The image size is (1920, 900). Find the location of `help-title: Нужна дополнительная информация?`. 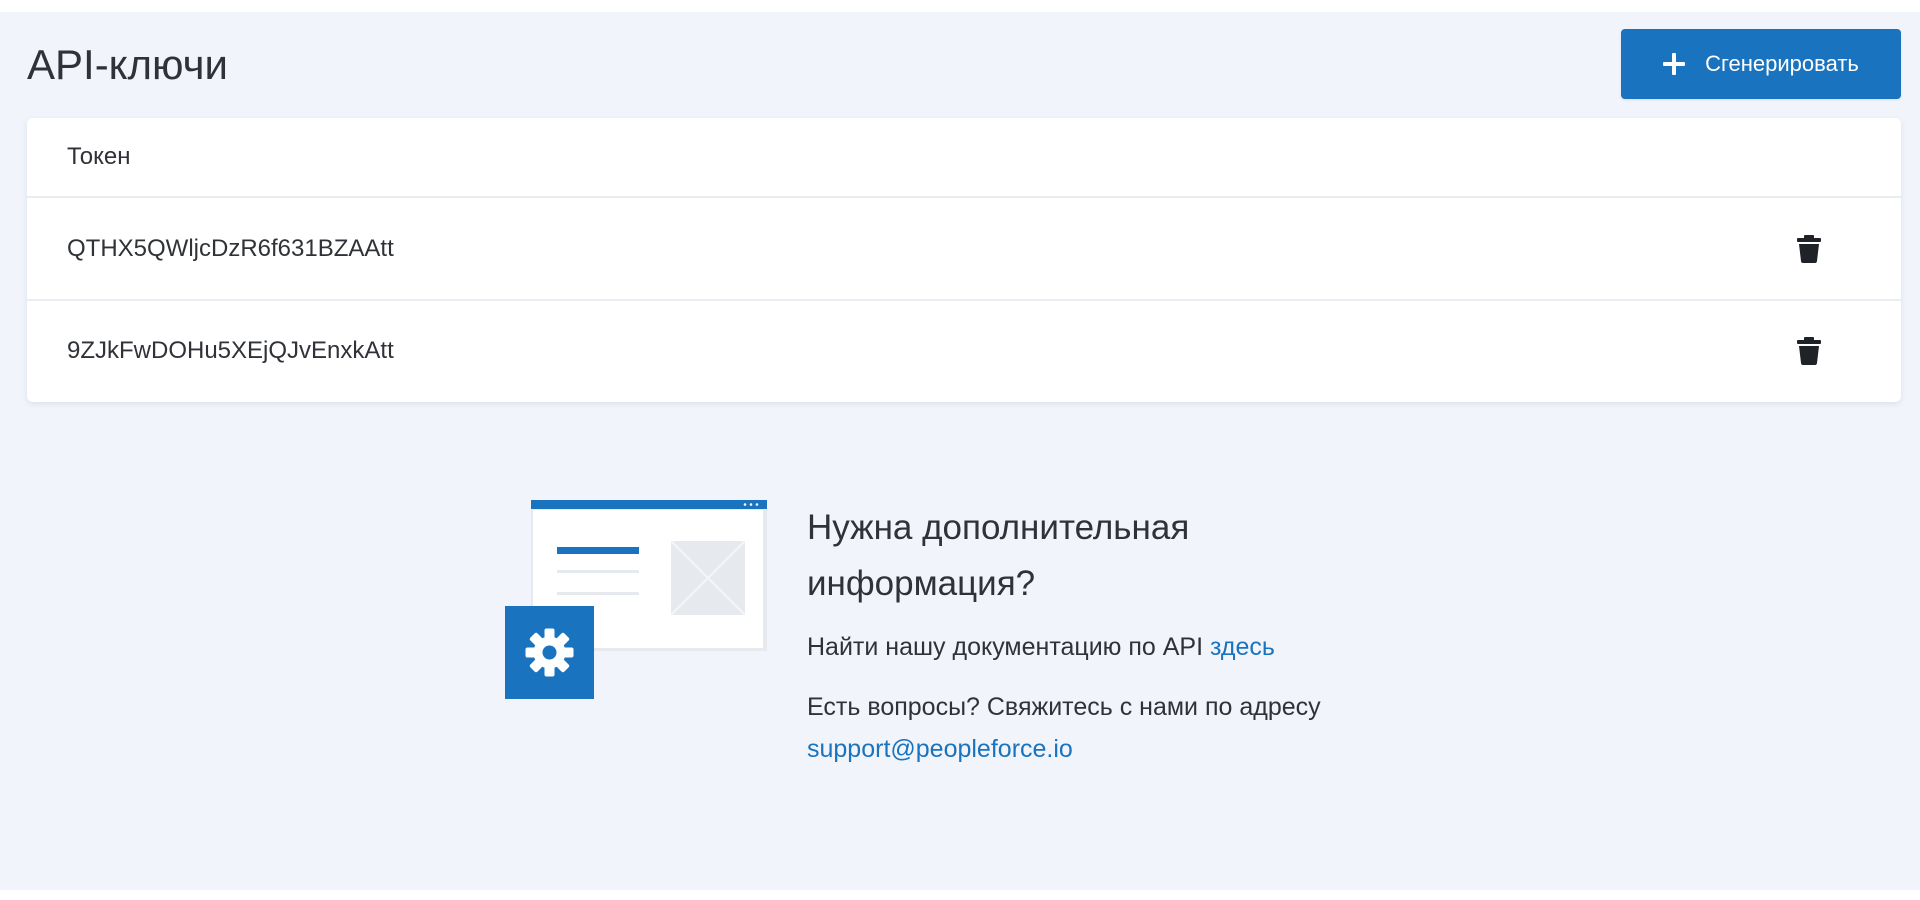

help-title: Нужна дополнительная информация? is located at coordinates (998, 555).